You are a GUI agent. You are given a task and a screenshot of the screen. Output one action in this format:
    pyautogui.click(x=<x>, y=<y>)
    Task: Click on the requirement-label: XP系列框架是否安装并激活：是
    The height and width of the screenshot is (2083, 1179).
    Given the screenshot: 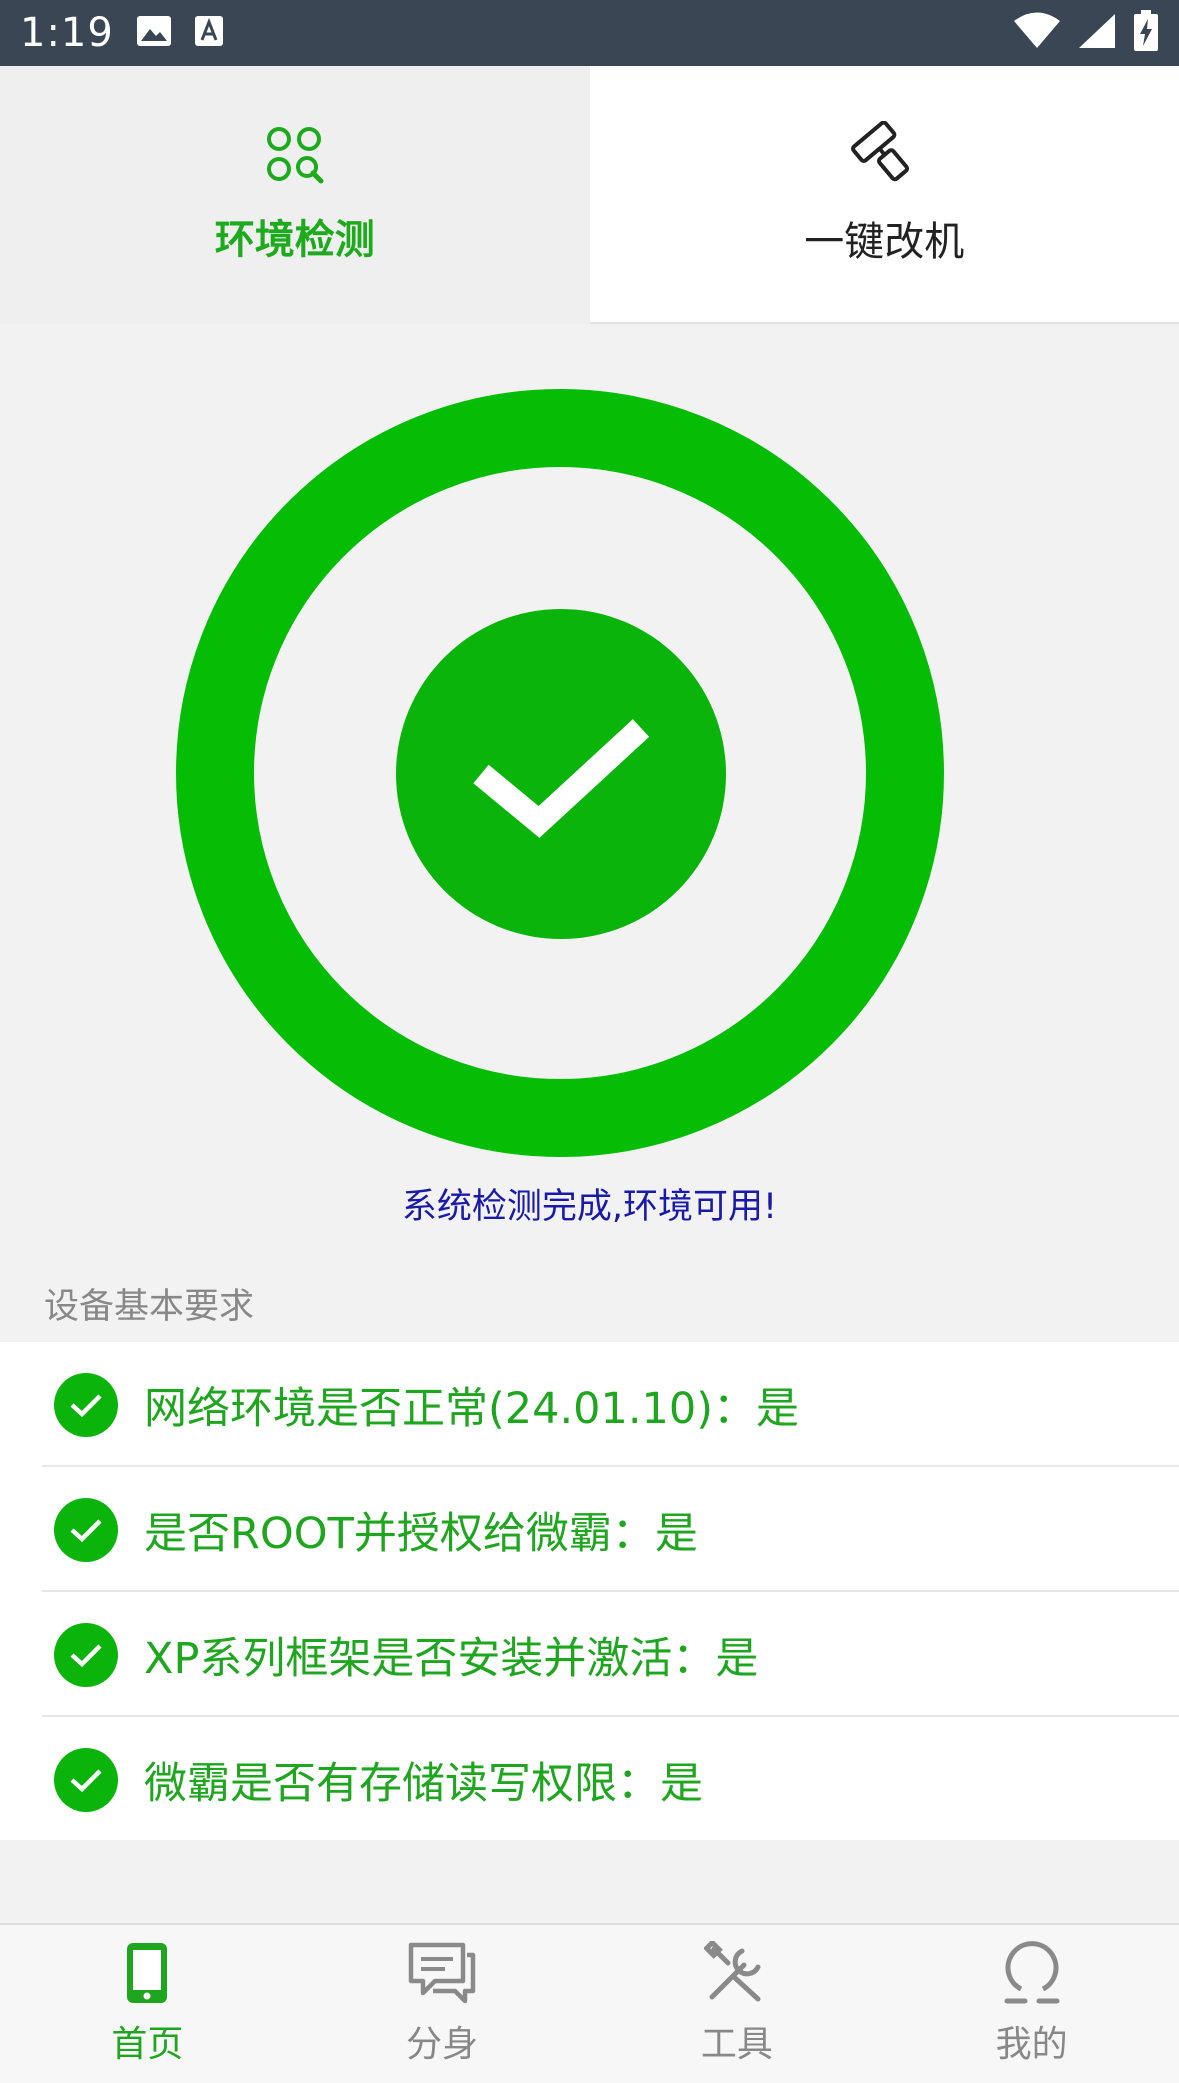 What is the action you would take?
    pyautogui.click(x=451, y=1658)
    